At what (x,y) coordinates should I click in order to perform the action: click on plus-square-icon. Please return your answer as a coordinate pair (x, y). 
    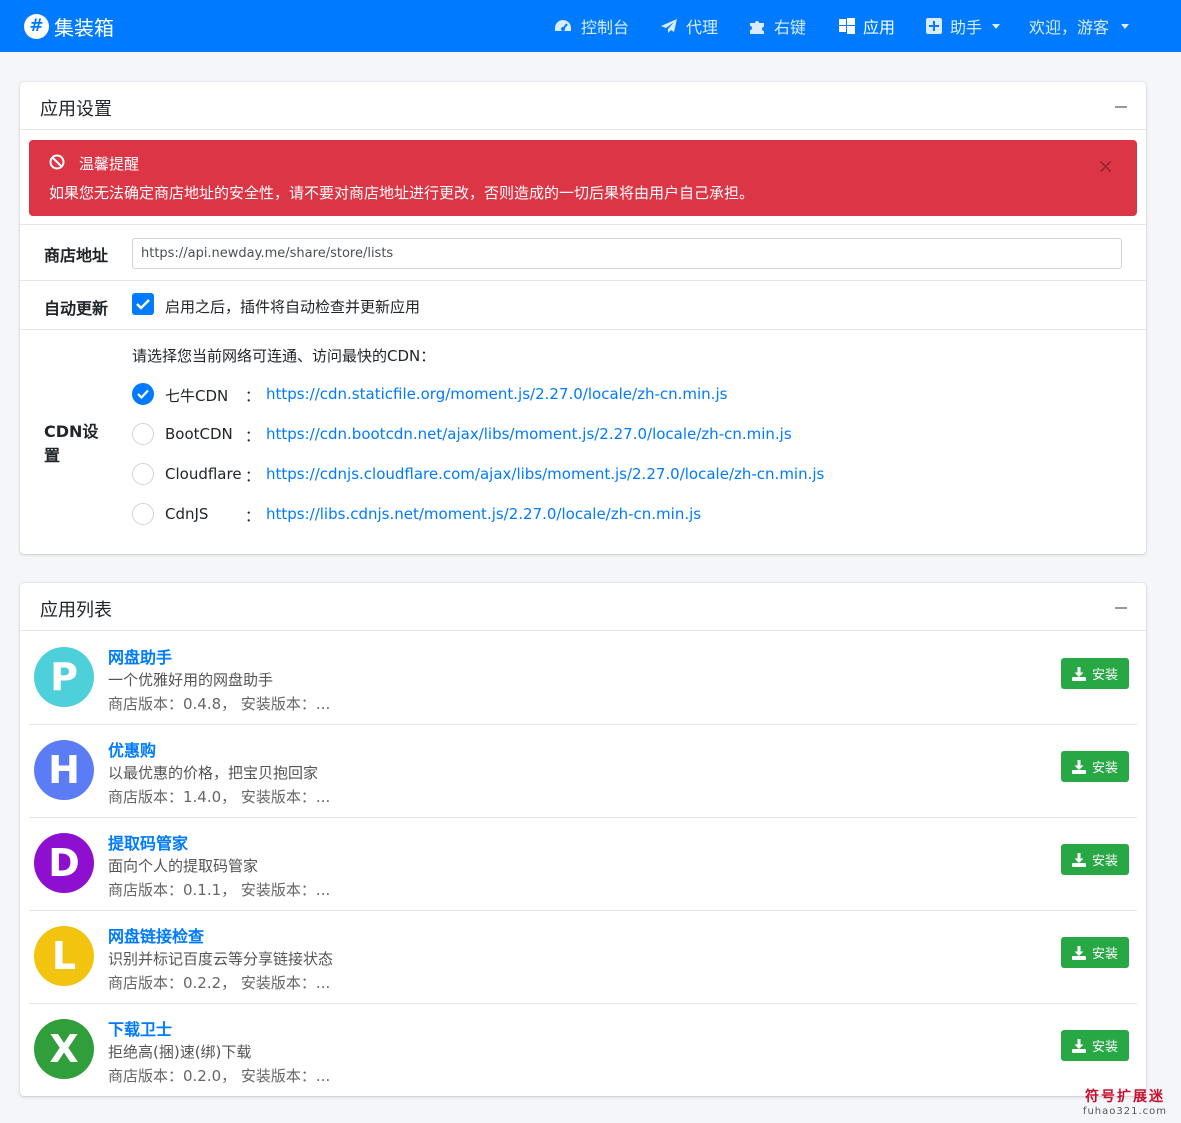
    Looking at the image, I should click on (934, 26).